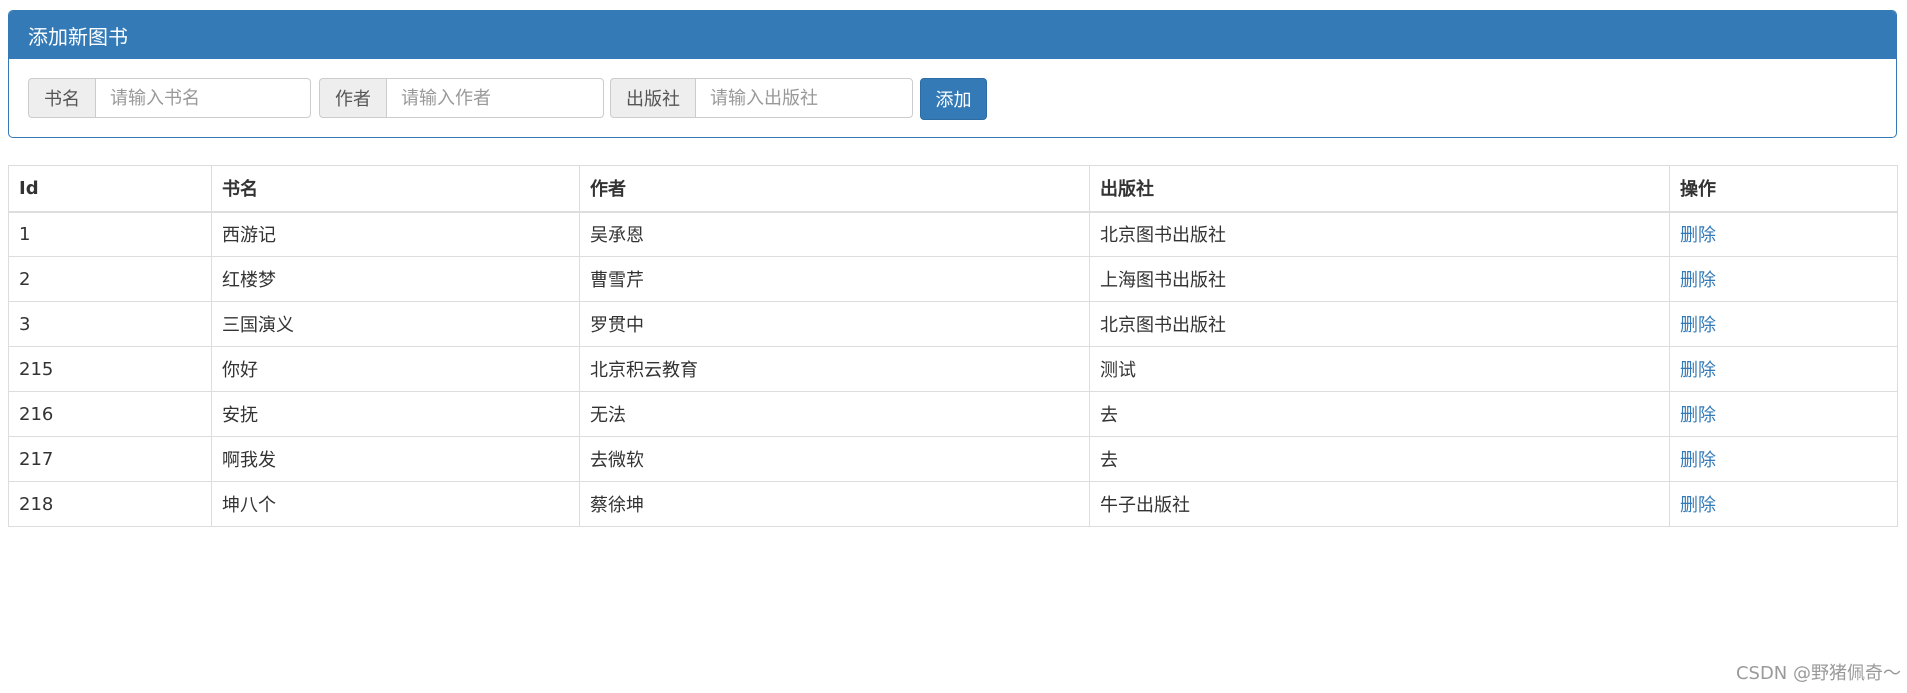  I want to click on book-name-group: 书名, so click(169, 98).